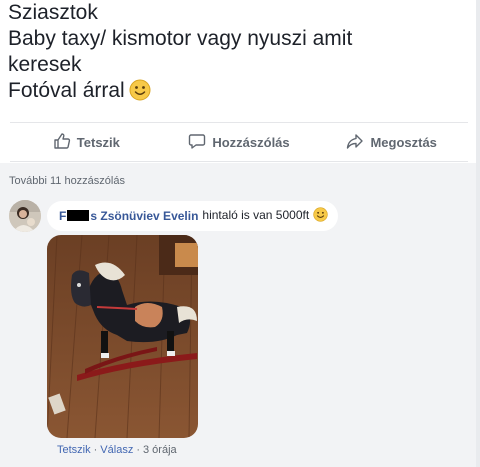  I want to click on avatar, so click(25, 216).